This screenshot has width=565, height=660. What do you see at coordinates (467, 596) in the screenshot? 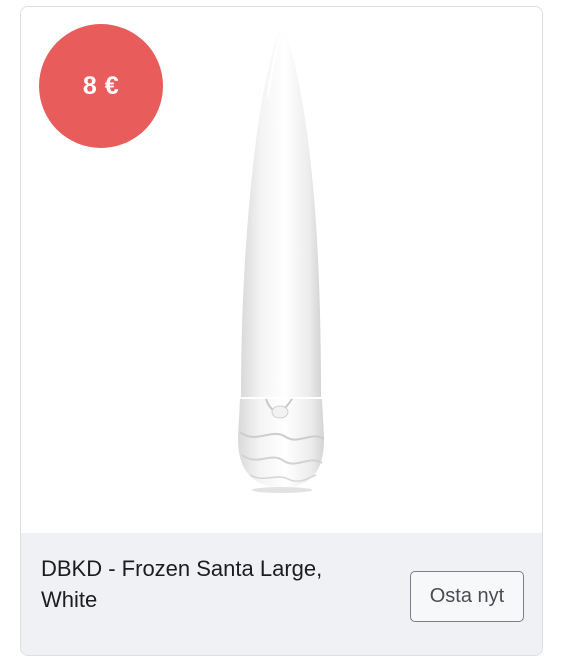
I see `buy-now-button: Osta nyt` at bounding box center [467, 596].